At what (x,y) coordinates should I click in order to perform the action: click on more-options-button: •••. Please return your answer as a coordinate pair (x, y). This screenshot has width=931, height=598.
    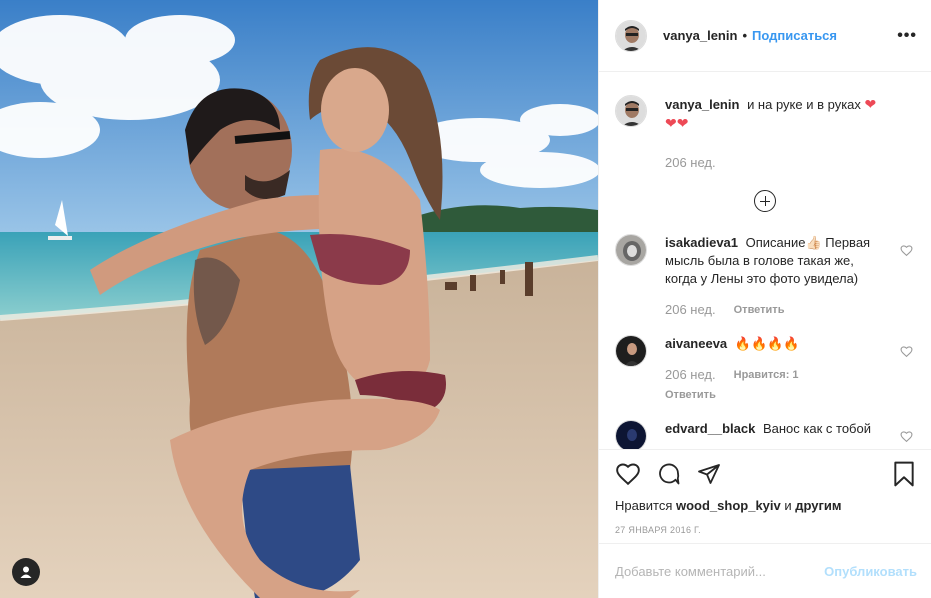
    Looking at the image, I should click on (907, 36).